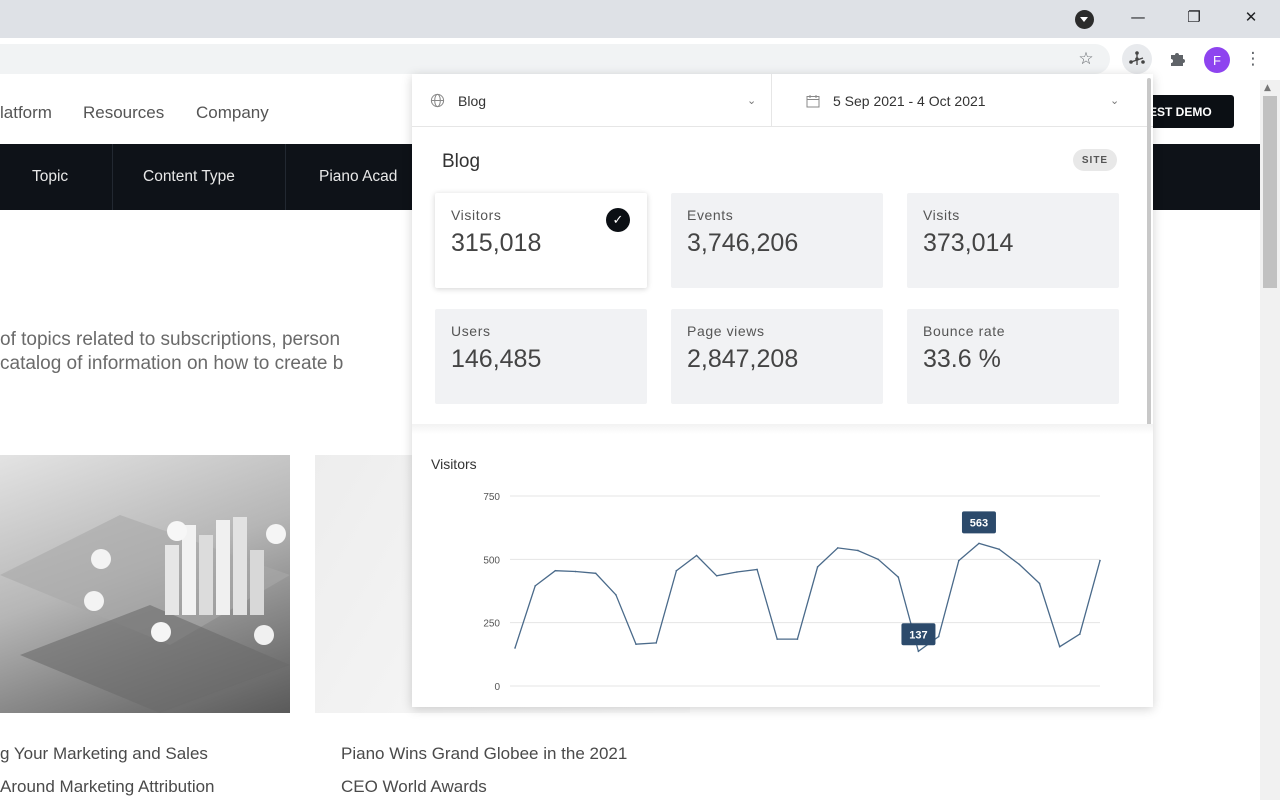  Describe the element at coordinates (792, 592) in the screenshot. I see `visitors-line-chart: 0 250 500 750 563 137` at that location.